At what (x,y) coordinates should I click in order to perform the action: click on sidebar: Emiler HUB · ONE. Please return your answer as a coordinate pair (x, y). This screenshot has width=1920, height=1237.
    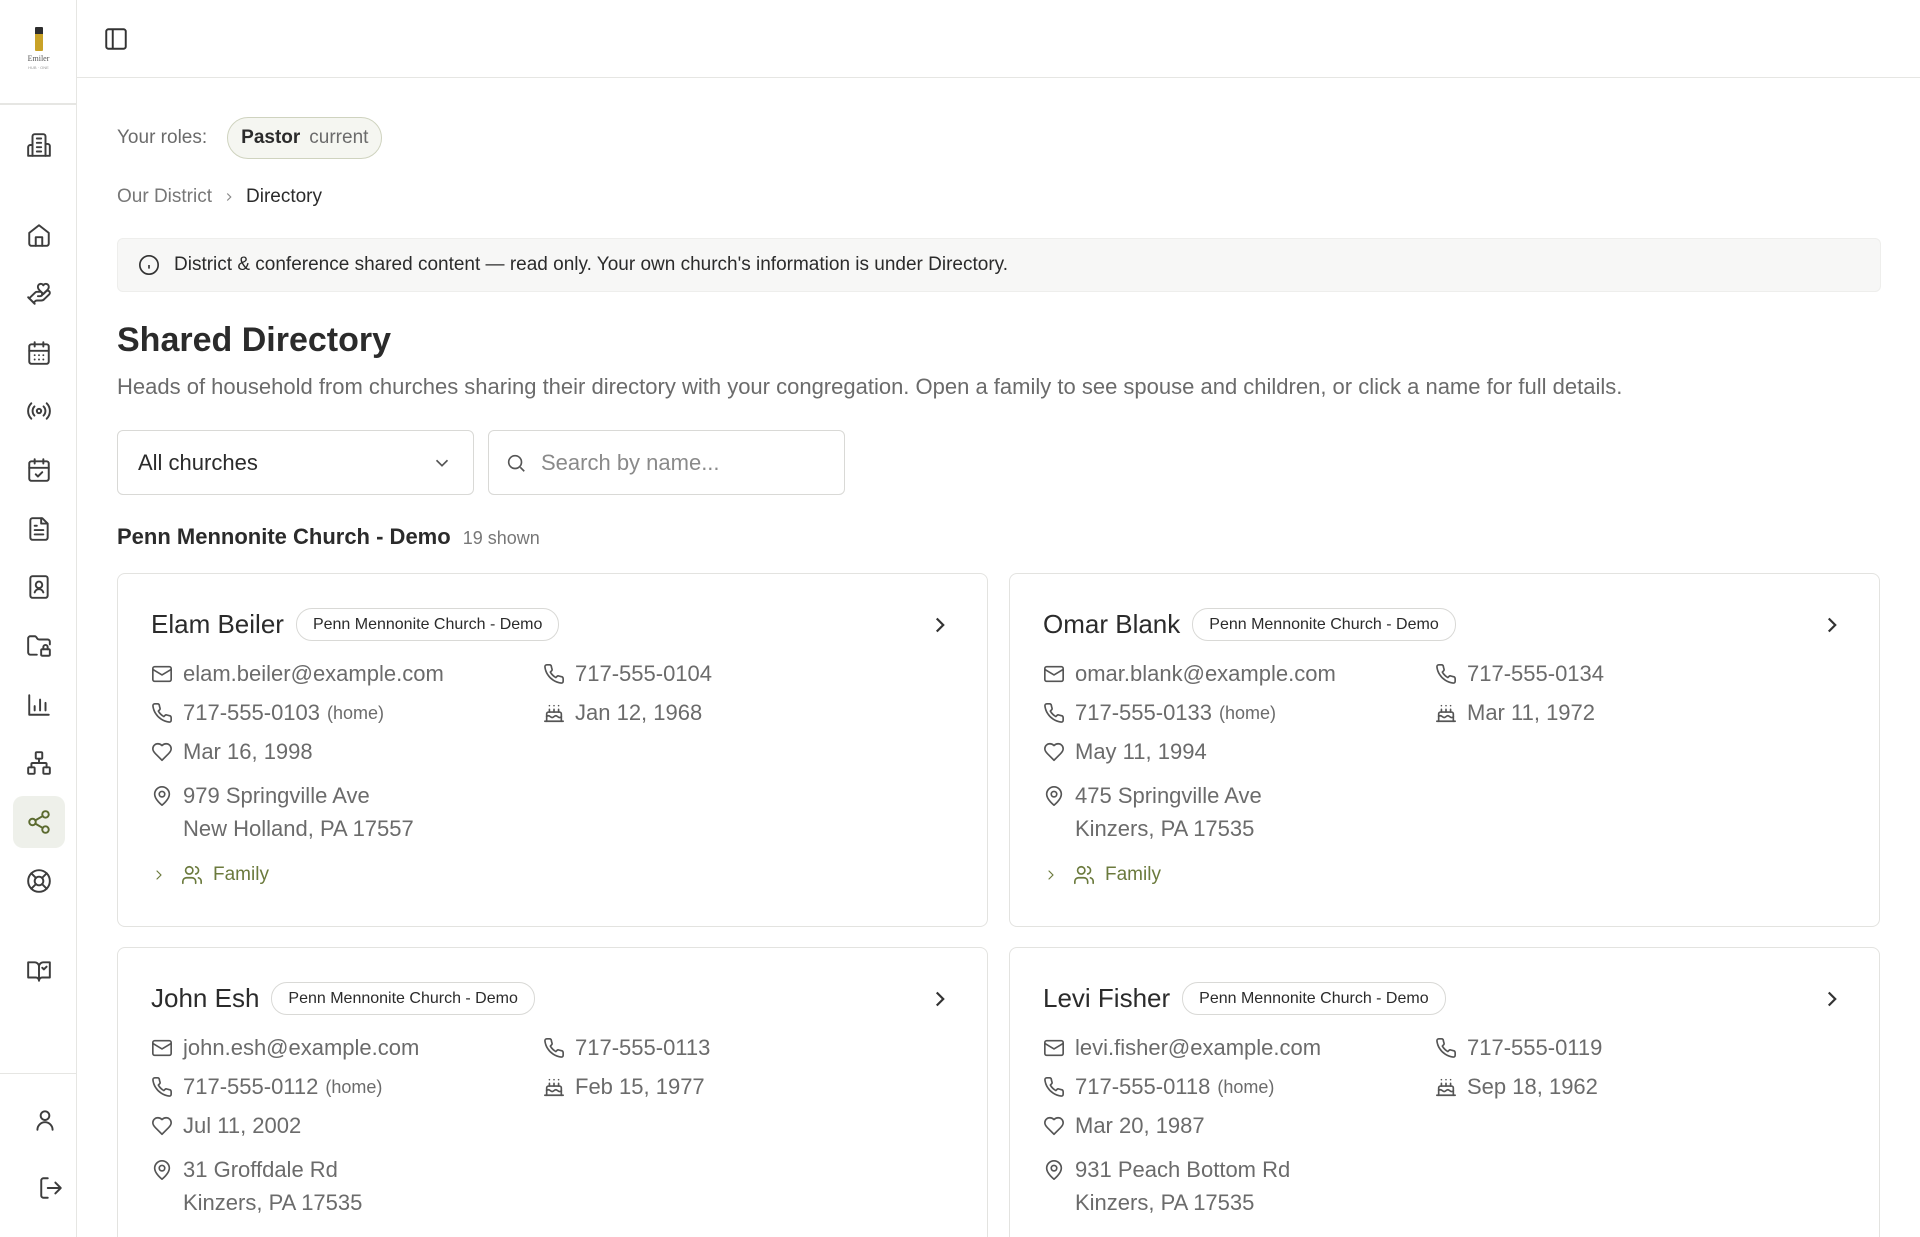
    Looking at the image, I should click on (38, 618).